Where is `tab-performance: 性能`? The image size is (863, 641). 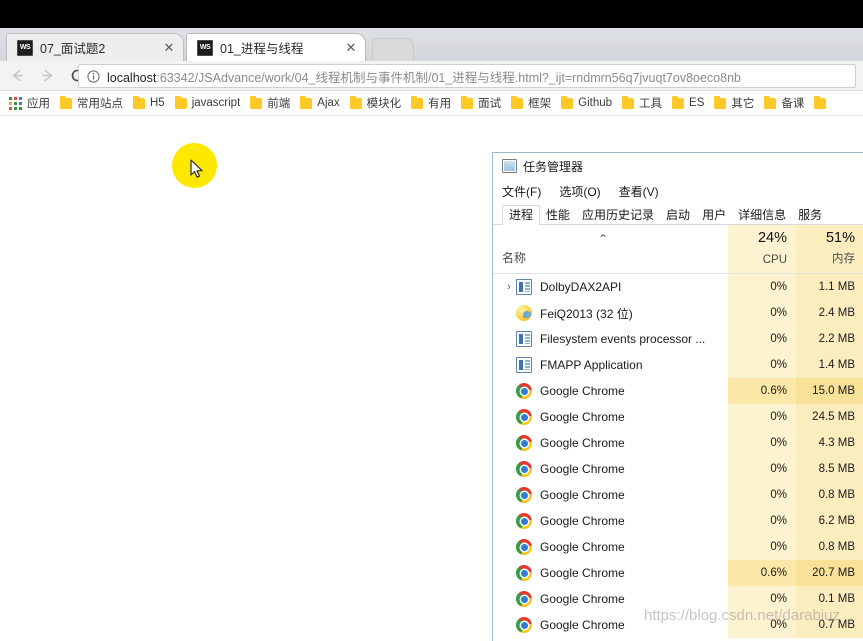
tab-performance: 性能 is located at coordinates (558, 215).